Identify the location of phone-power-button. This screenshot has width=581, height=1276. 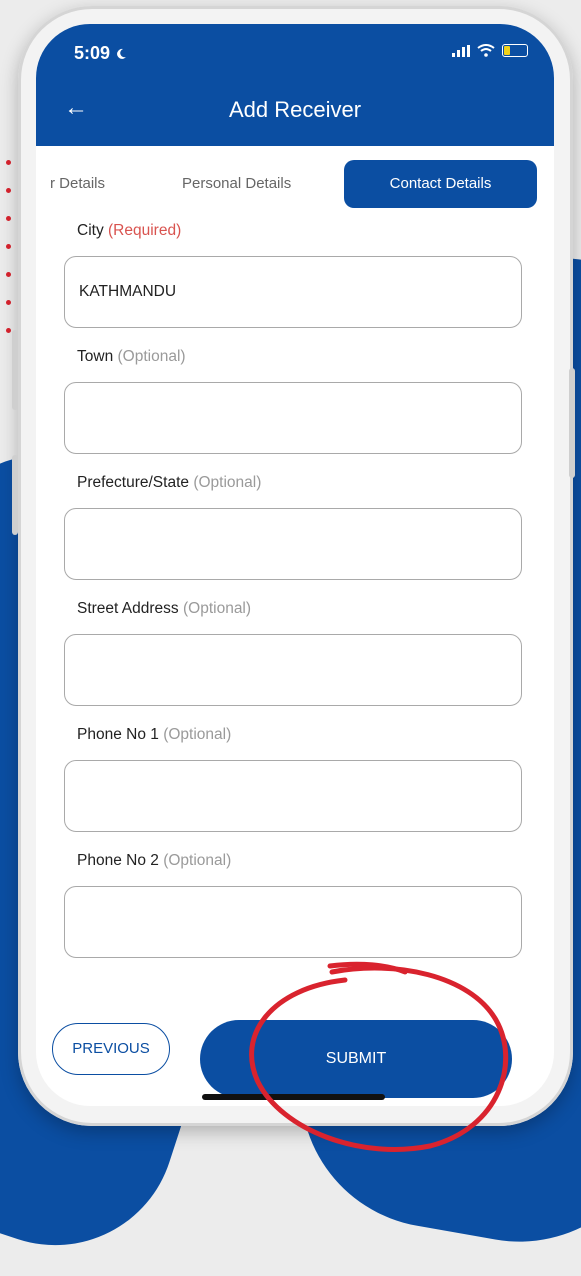
(572, 423).